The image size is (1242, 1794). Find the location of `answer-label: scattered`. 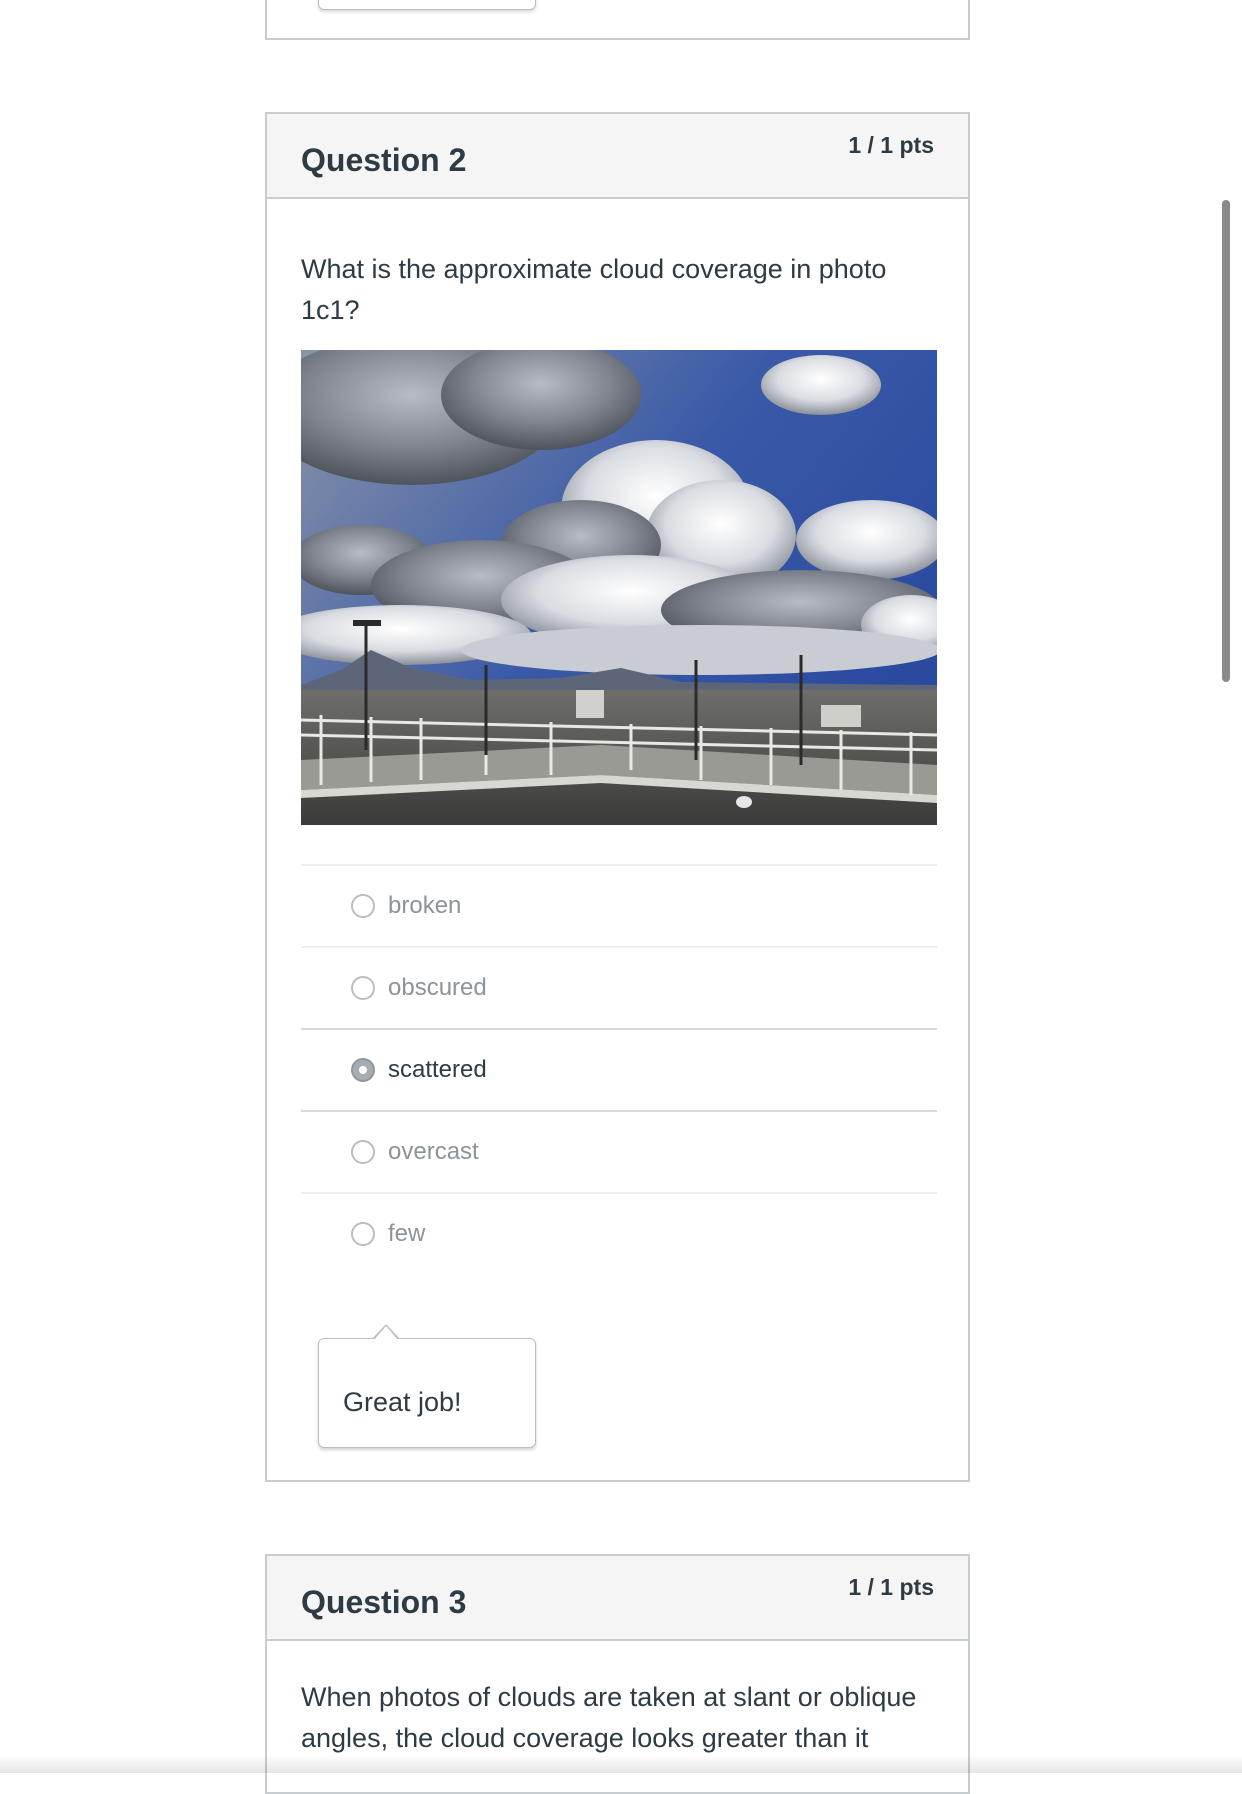

answer-label: scattered is located at coordinates (437, 1069).